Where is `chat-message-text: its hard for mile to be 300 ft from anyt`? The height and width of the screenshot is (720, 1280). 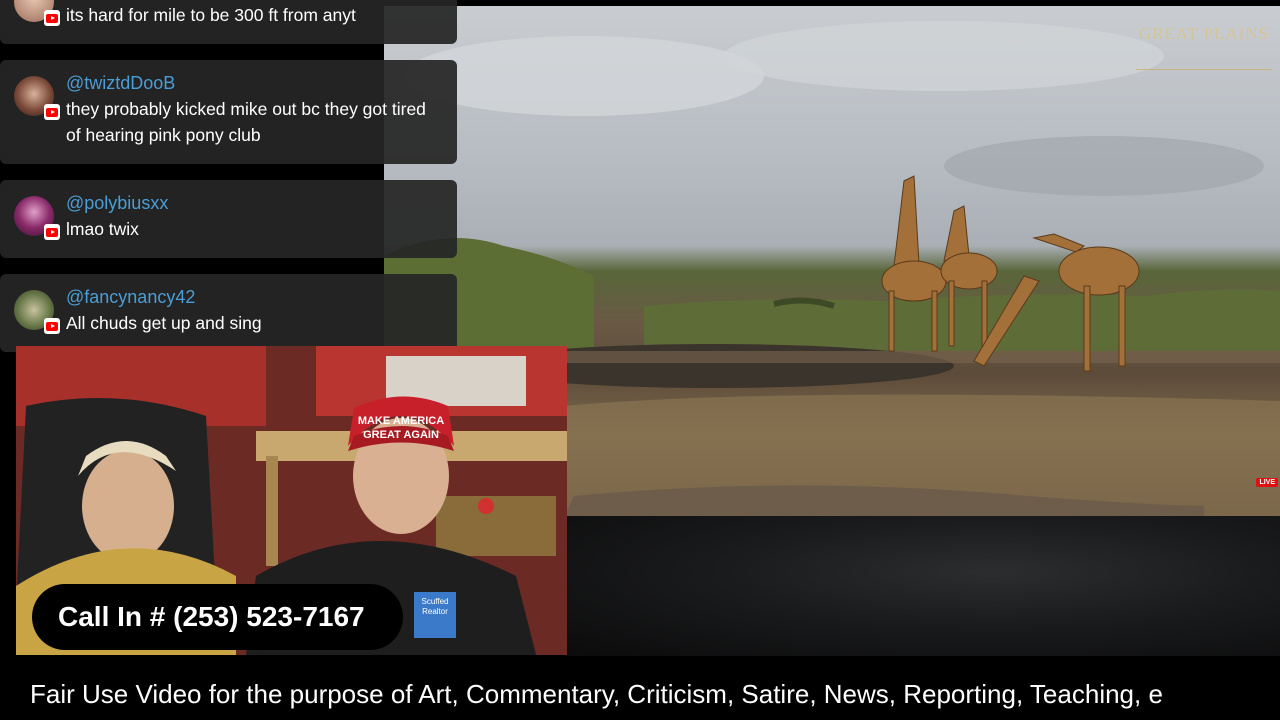
chat-message-text: its hard for mile to be 300 ft from anyt is located at coordinates (211, 15).